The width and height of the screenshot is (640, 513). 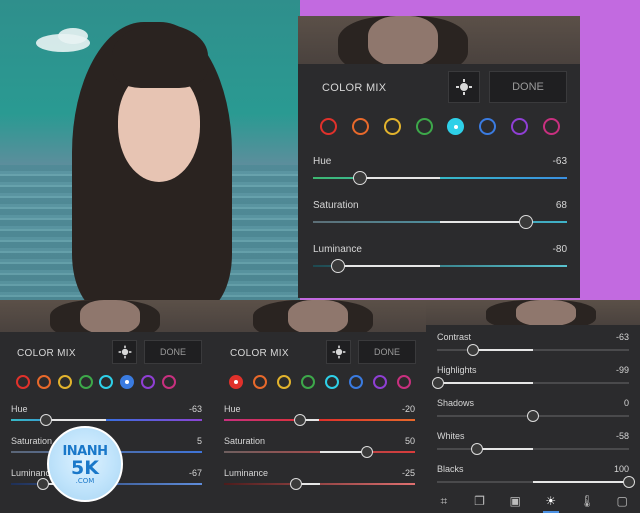 What do you see at coordinates (622, 501) in the screenshot?
I see `frame-icon: ▢` at bounding box center [622, 501].